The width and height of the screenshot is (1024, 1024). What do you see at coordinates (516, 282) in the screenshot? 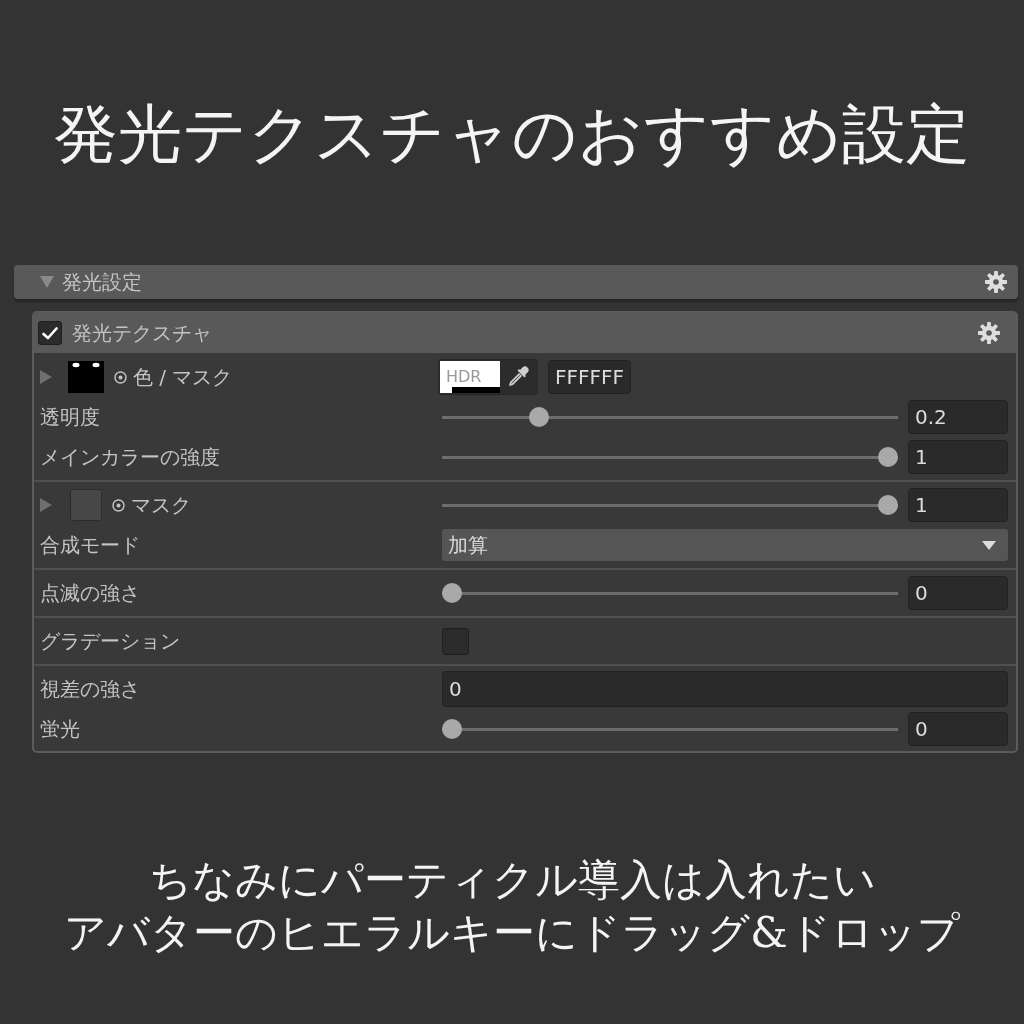
I see `section-header: 発光設定` at bounding box center [516, 282].